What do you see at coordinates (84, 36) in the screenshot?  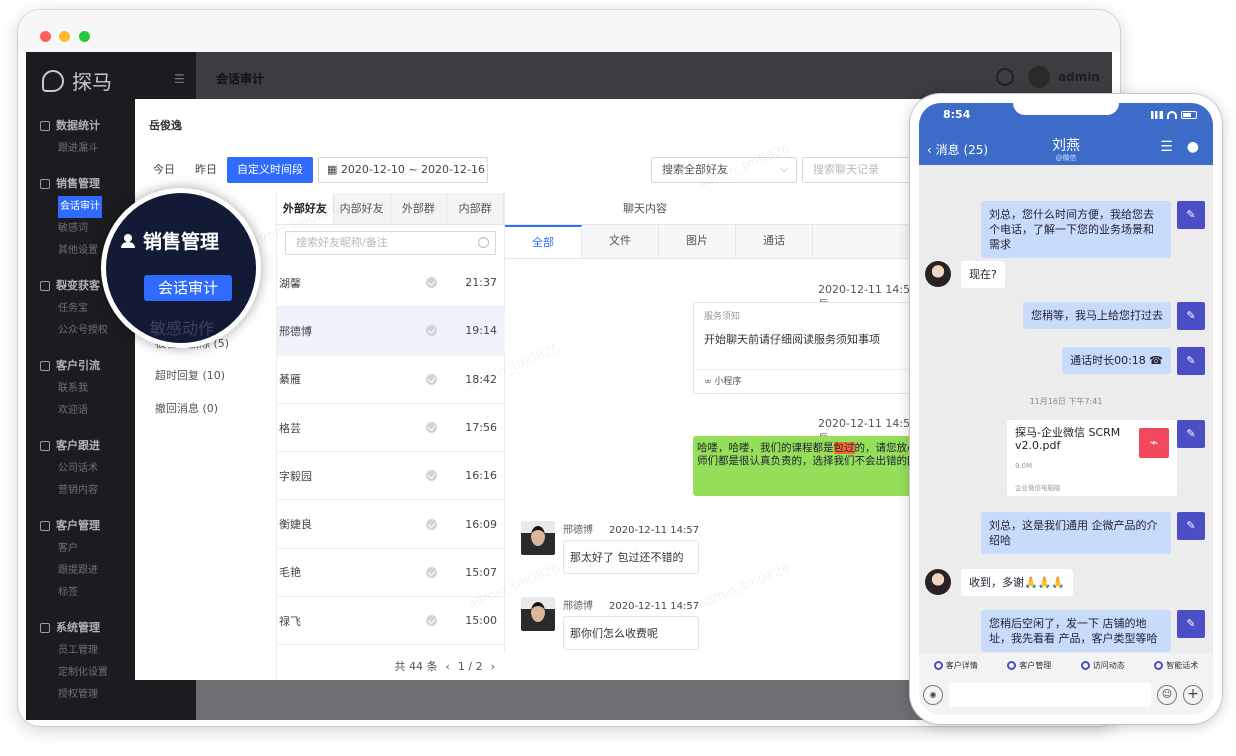 I see `maximize-window-button` at bounding box center [84, 36].